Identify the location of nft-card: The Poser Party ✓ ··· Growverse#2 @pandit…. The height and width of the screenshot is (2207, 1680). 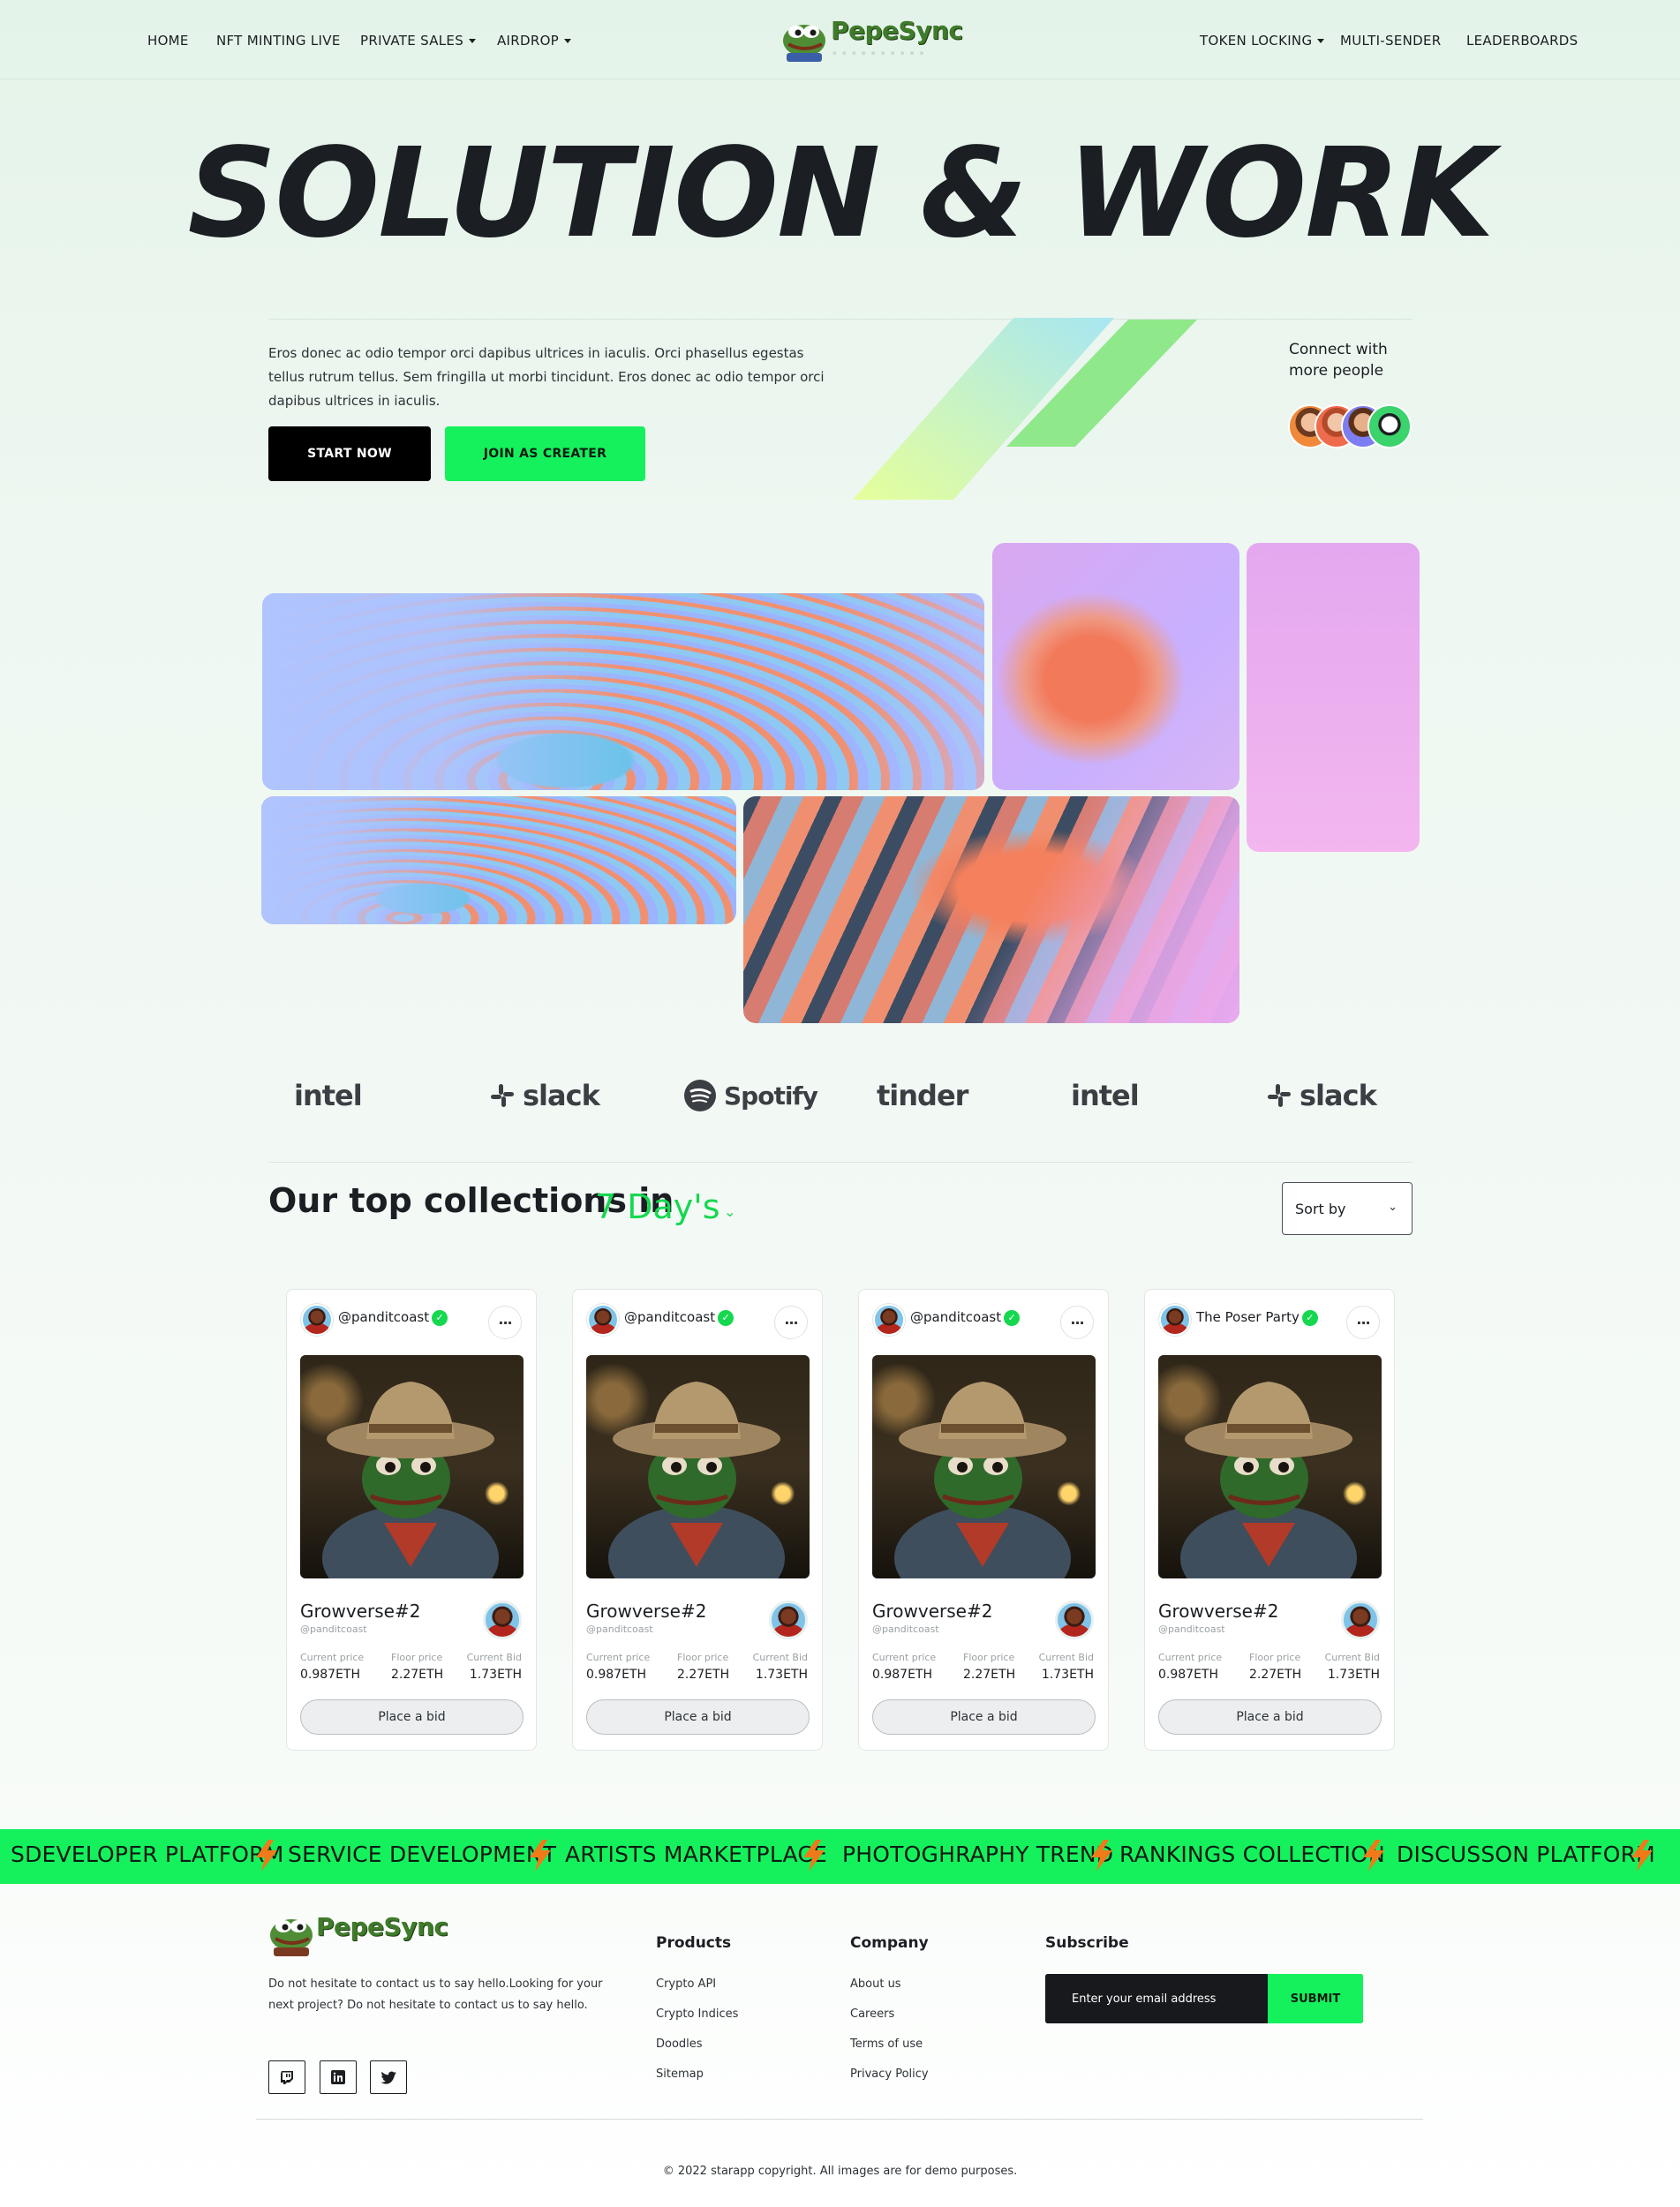
(1269, 1520).